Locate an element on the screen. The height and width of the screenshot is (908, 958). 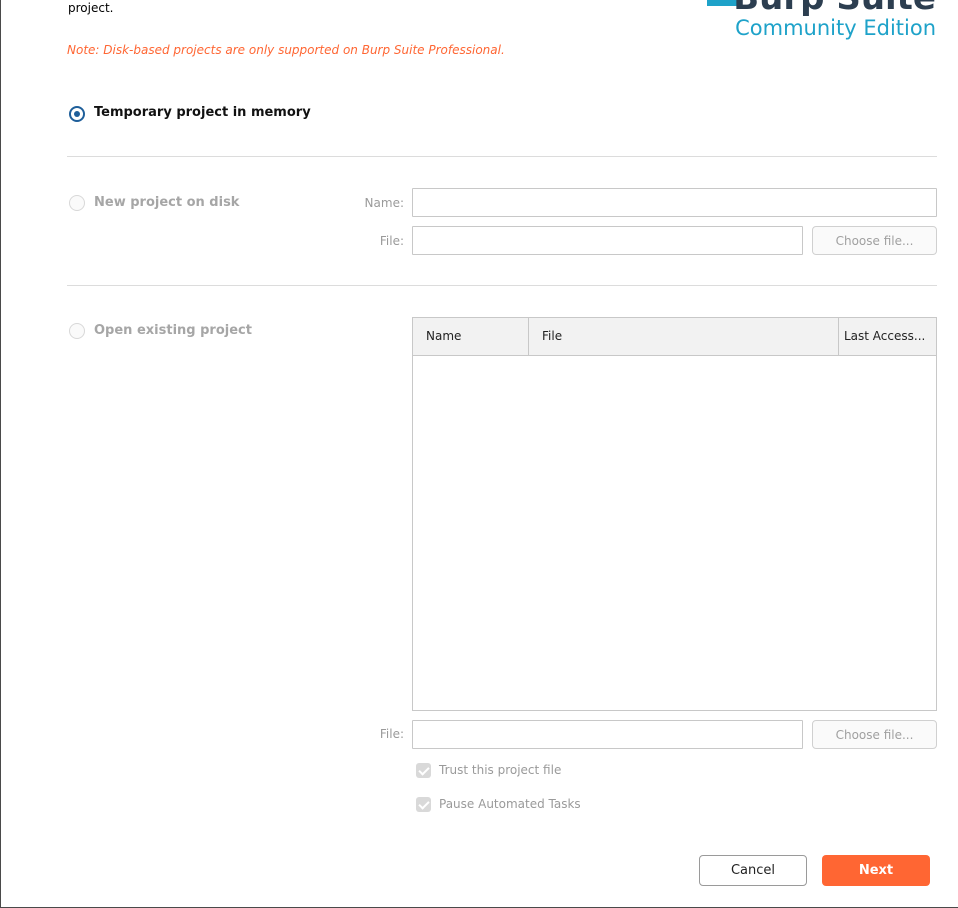
trust-project-label: Trust this project file is located at coordinates (500, 770).